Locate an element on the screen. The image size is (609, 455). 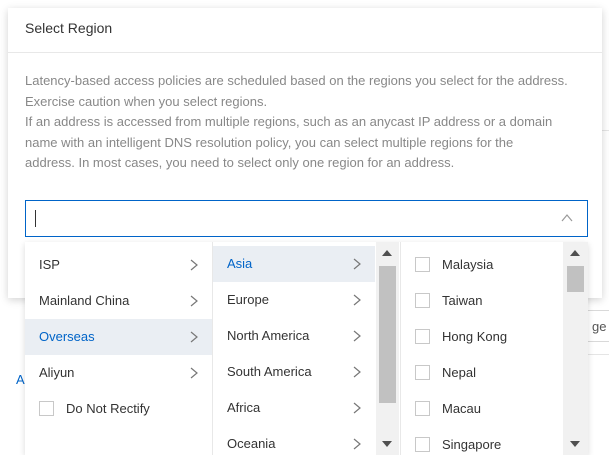
dialog-title: Select Region is located at coordinates (69, 28).